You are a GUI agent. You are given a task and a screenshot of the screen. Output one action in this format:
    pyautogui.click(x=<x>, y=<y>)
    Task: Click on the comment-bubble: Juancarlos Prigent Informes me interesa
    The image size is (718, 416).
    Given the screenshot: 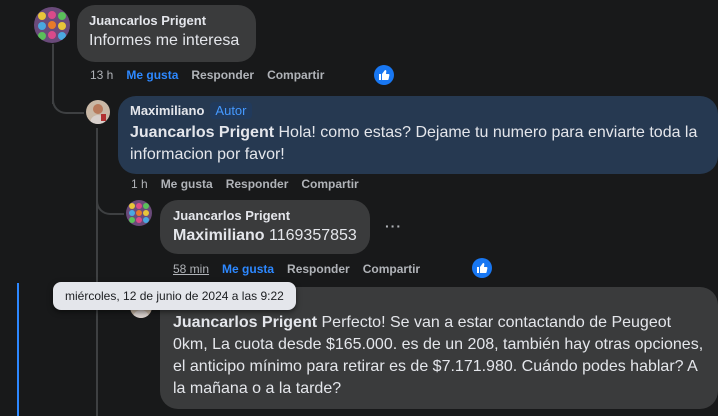 What is the action you would take?
    pyautogui.click(x=166, y=33)
    